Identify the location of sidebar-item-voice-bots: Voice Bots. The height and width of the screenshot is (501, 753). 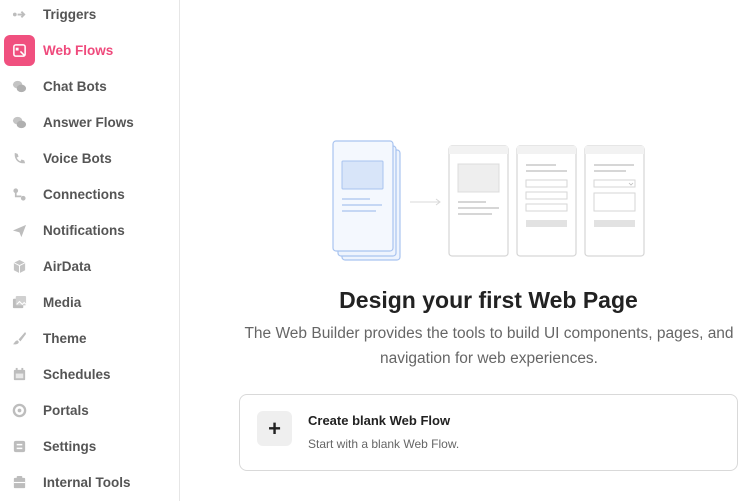
(90, 158).